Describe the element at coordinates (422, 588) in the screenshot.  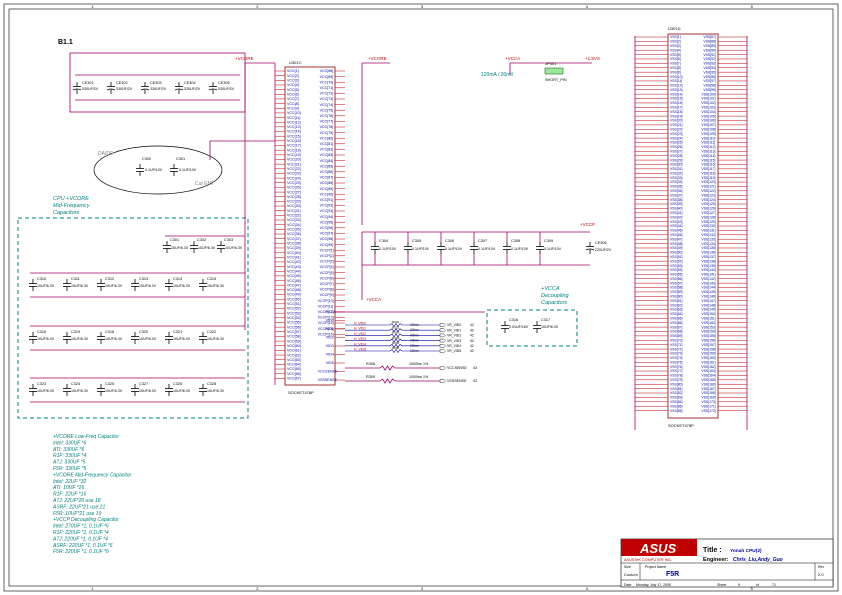
I see `zone-col-bottom: 3` at that location.